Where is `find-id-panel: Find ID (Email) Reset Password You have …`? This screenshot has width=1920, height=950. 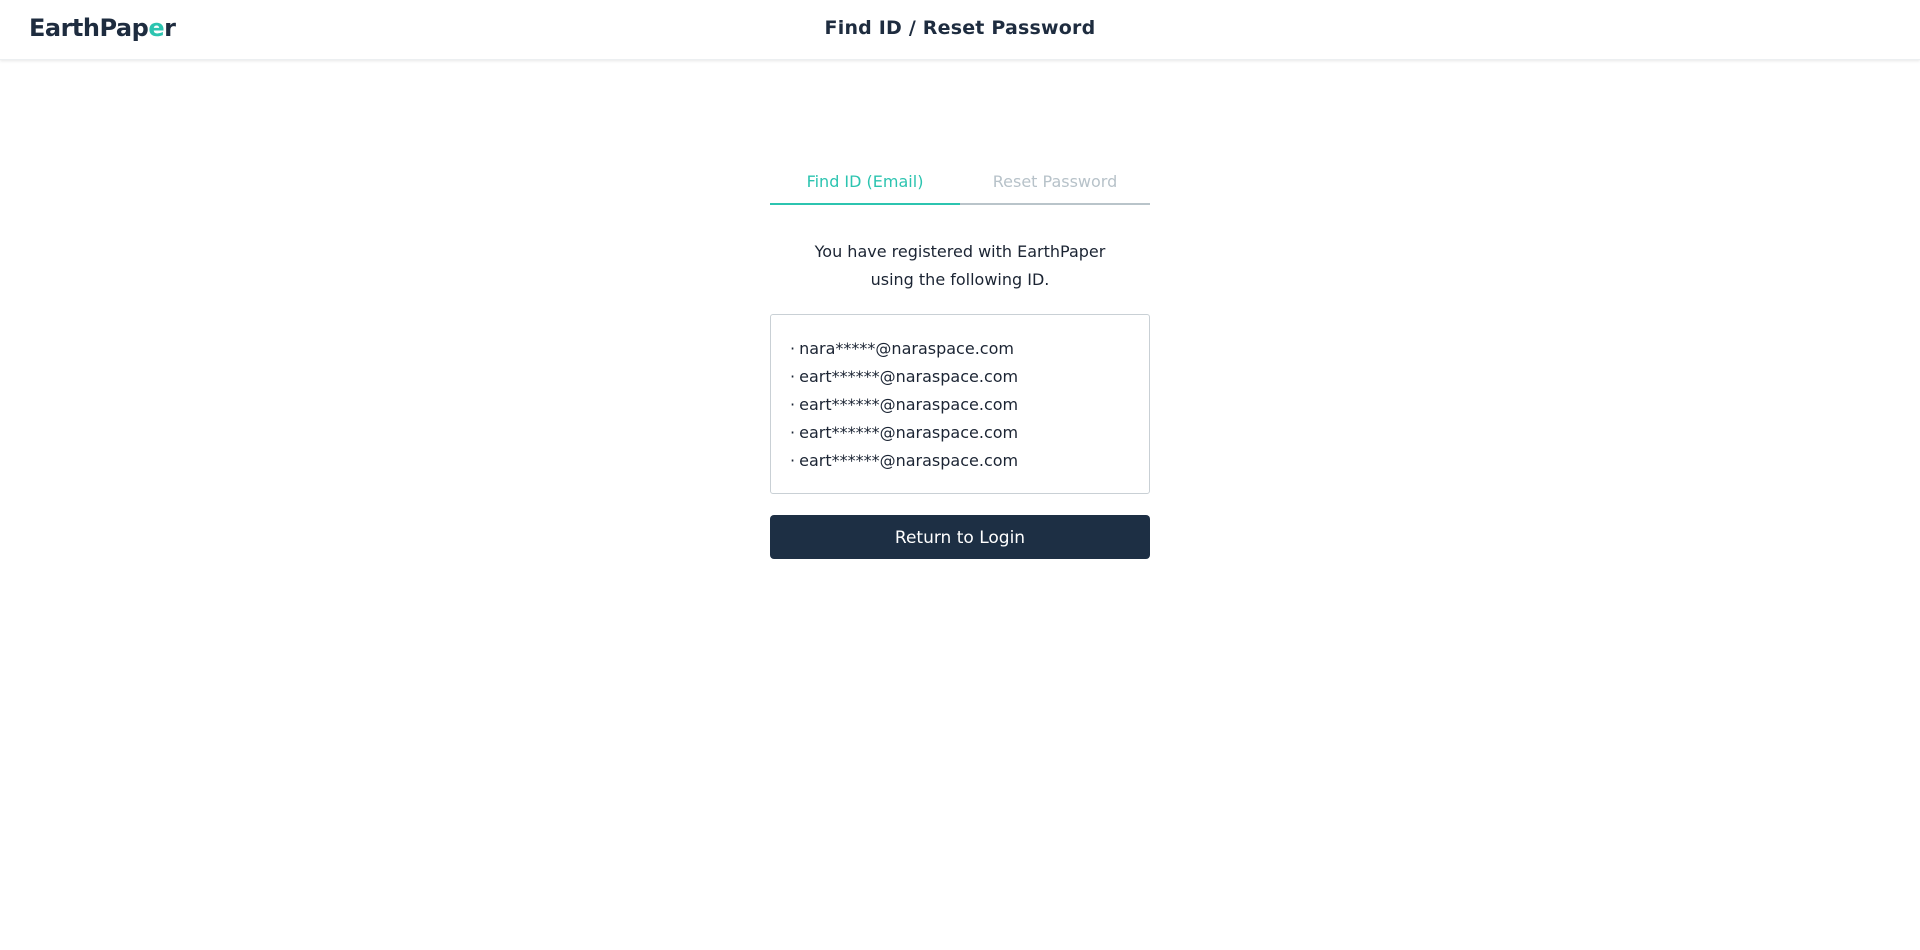 find-id-panel: Find ID (Email) Reset Password You have … is located at coordinates (960, 361).